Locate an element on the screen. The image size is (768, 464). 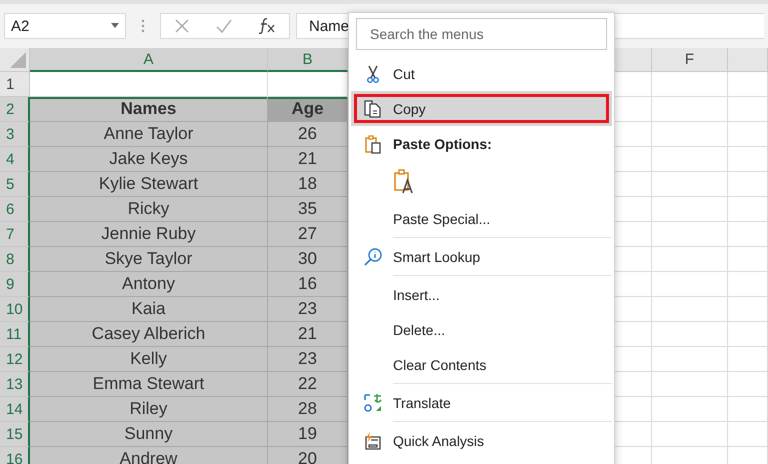
formula-text: Name is located at coordinates (329, 26).